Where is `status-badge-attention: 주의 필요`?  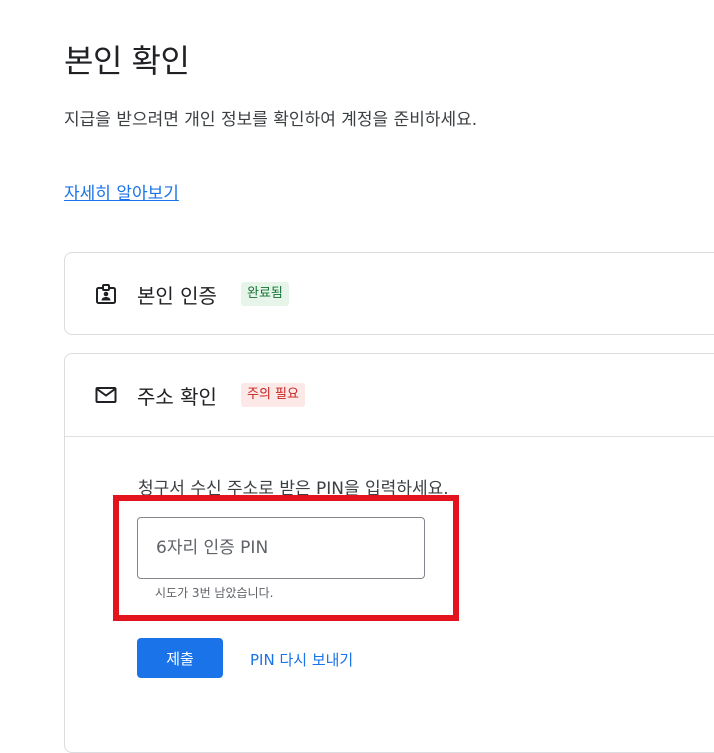 status-badge-attention: 주의 필요 is located at coordinates (273, 395).